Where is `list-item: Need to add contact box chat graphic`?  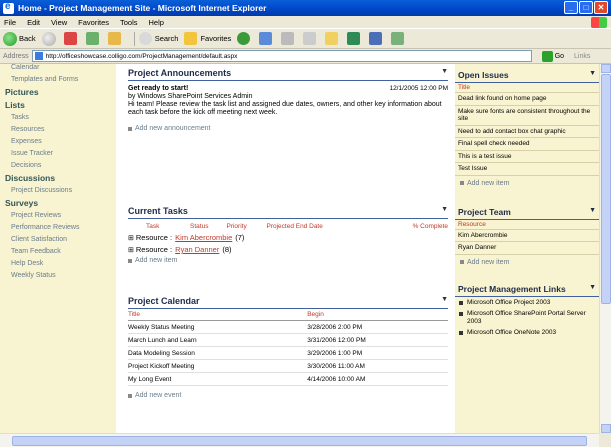
list-item: Need to add contact box chat graphic is located at coordinates (527, 132).